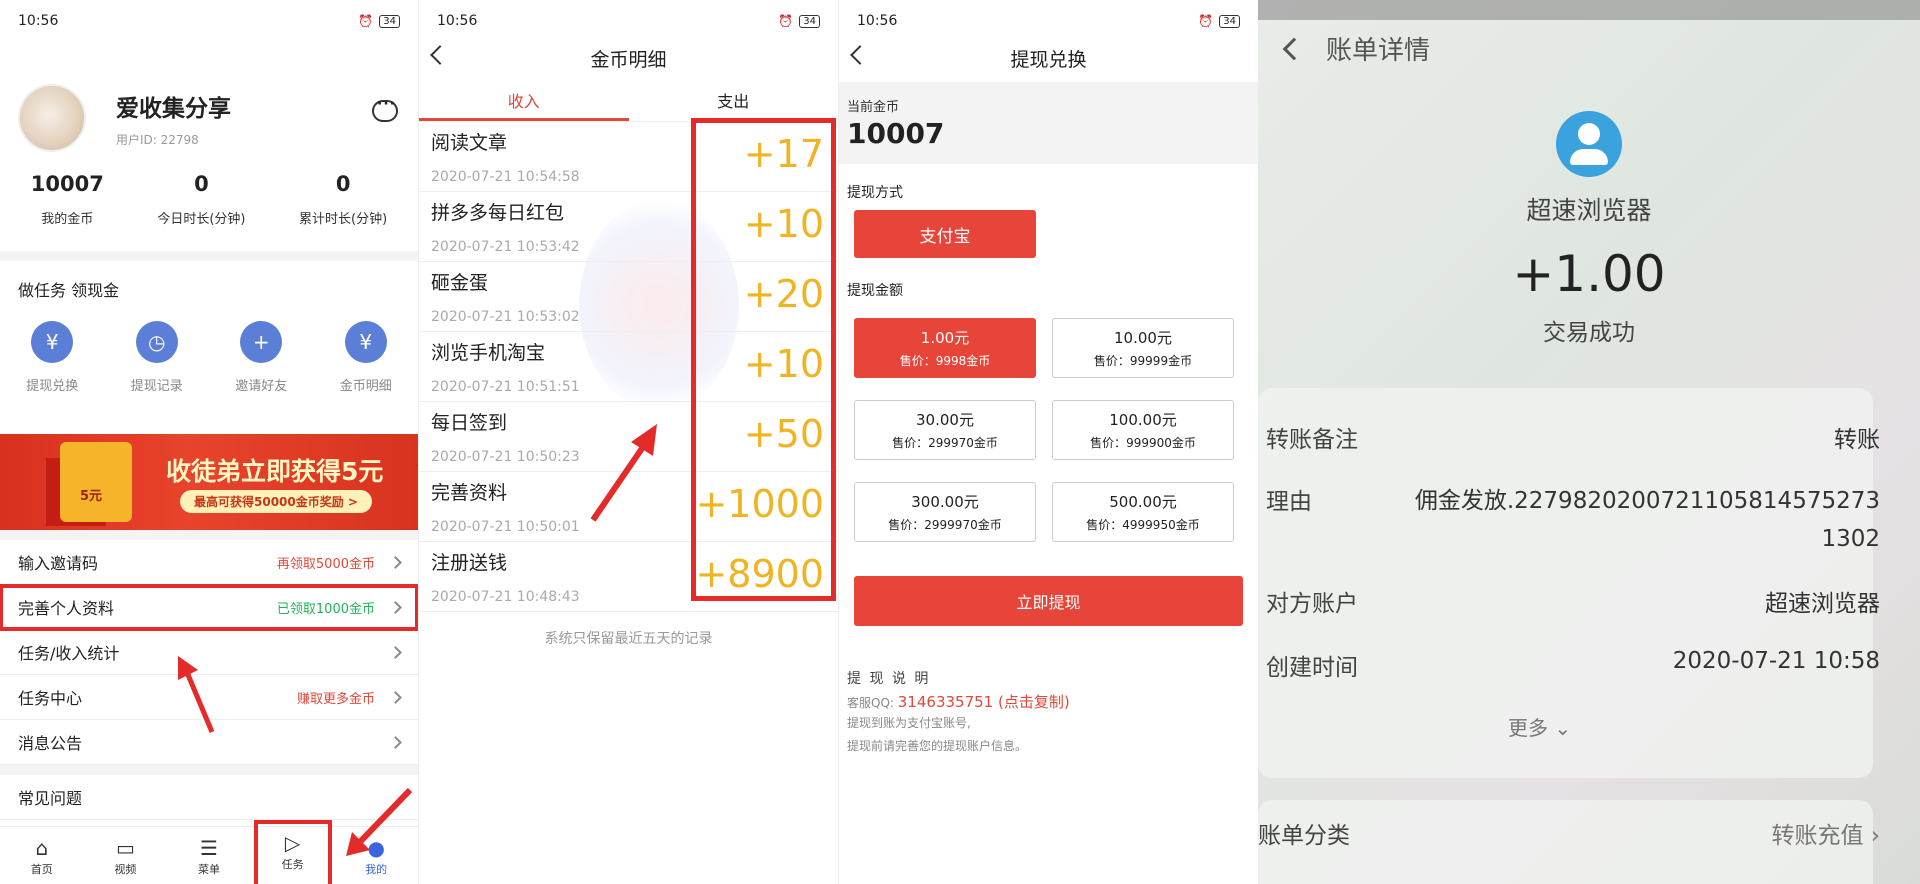 The height and width of the screenshot is (884, 1920). What do you see at coordinates (1048, 21) in the screenshot?
I see `status-bar: 10:56 ⏰ 34` at bounding box center [1048, 21].